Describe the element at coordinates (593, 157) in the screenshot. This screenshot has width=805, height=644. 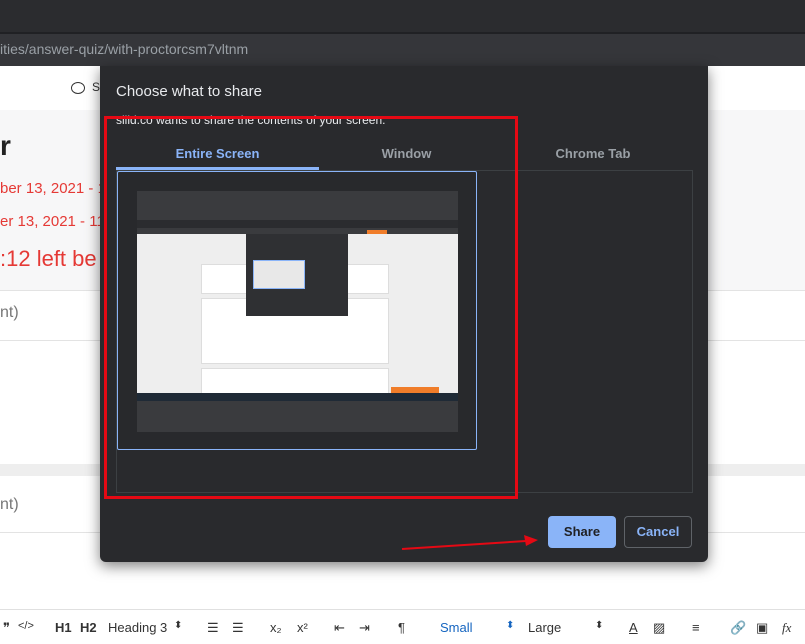
I see `tab-chrome-tab: Chrome Tab` at that location.